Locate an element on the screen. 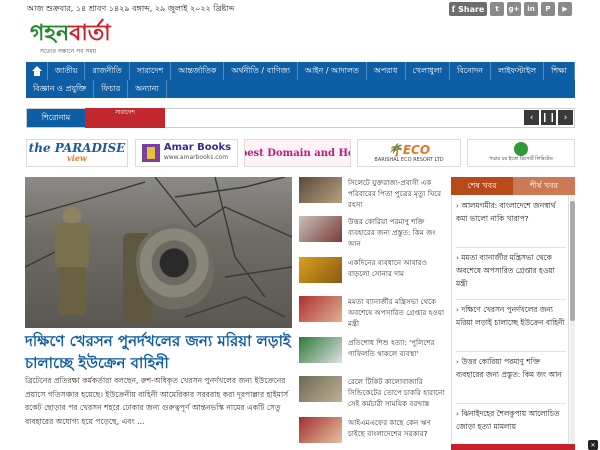 This screenshot has width=600, height=450. tab-latest: শেষ খবর is located at coordinates (482, 186).